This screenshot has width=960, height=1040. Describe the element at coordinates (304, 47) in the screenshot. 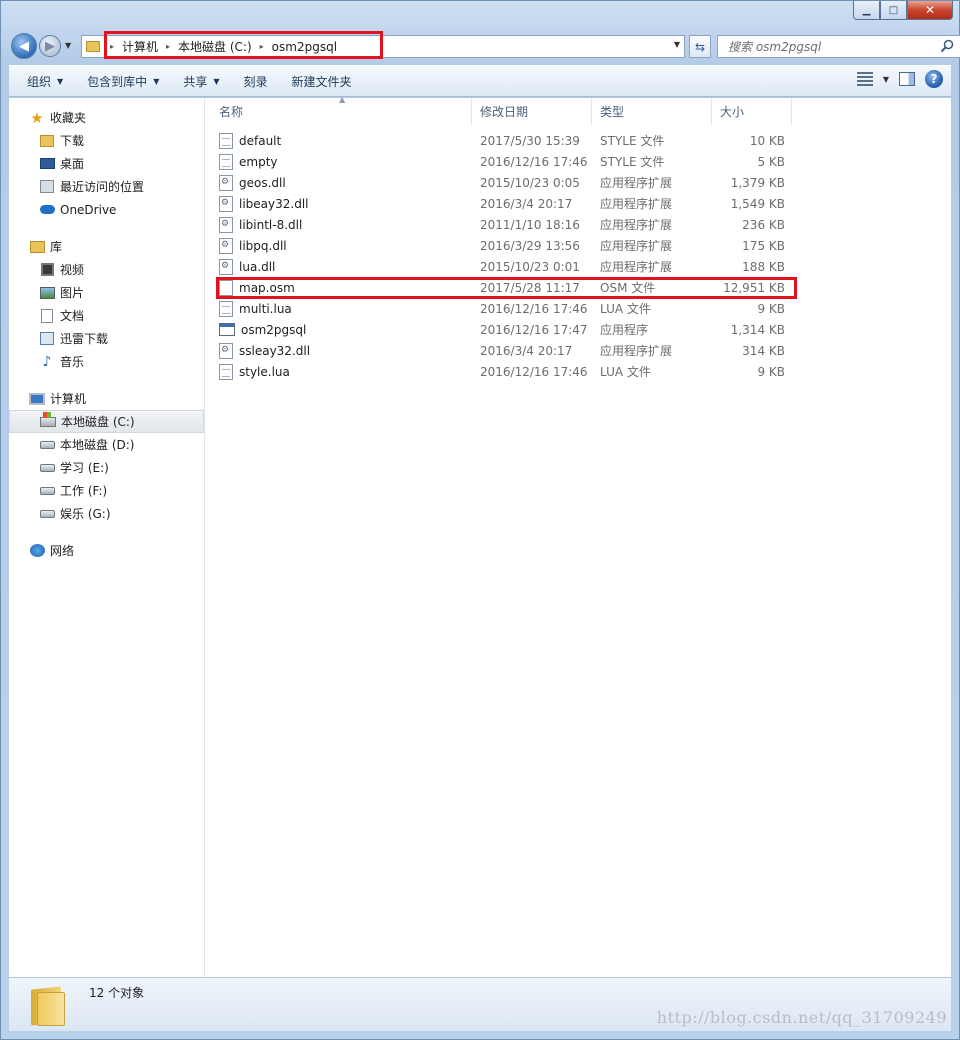

I see `breadcrumb-osm2pgsql: osm2pgsql` at that location.